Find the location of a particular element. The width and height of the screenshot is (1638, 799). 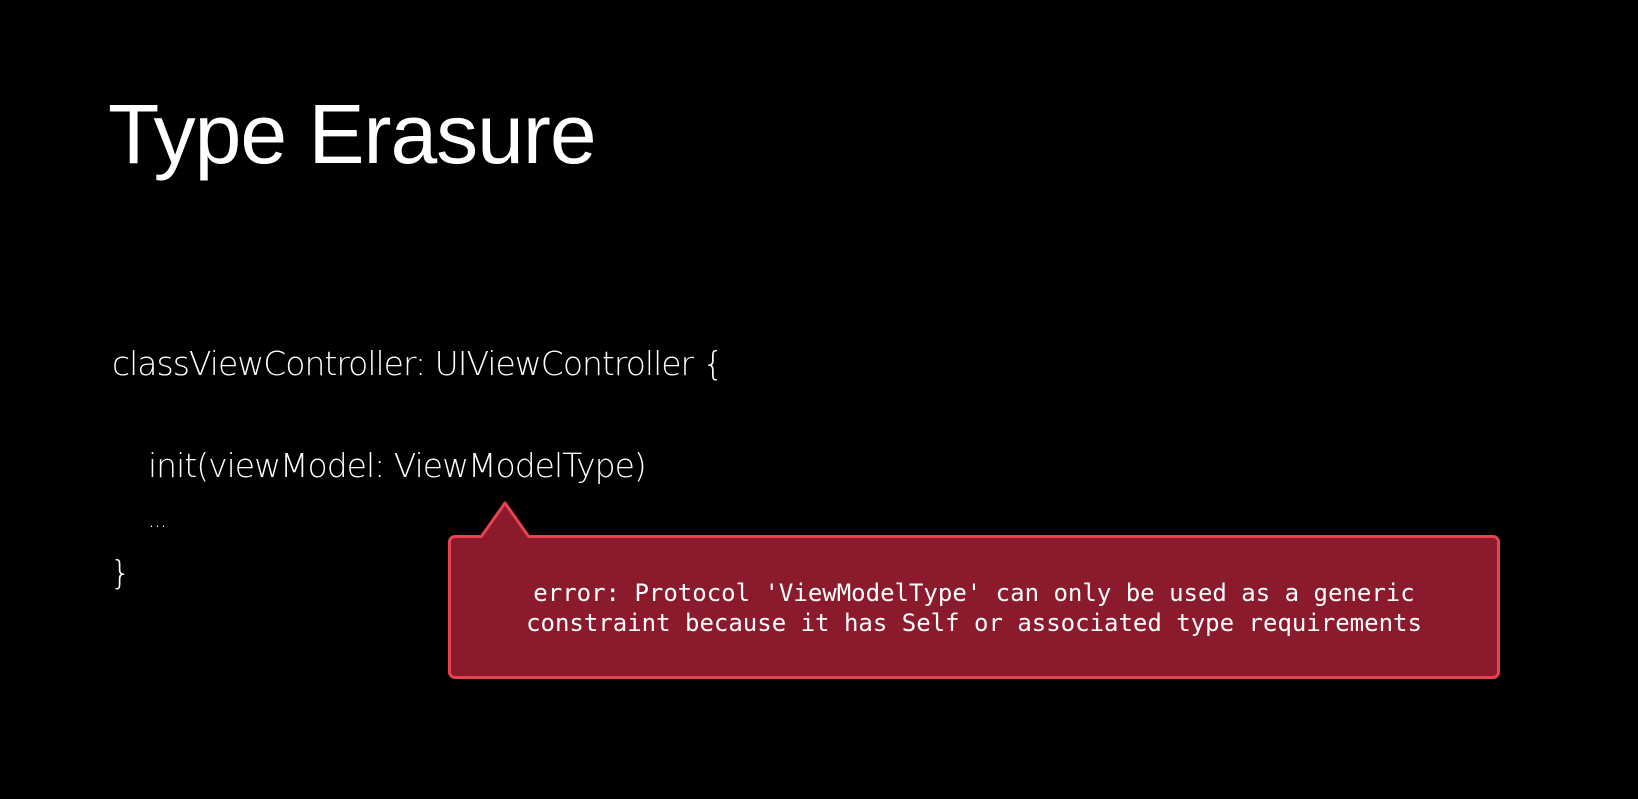

callout-pointer-icon is located at coordinates (505, 520).